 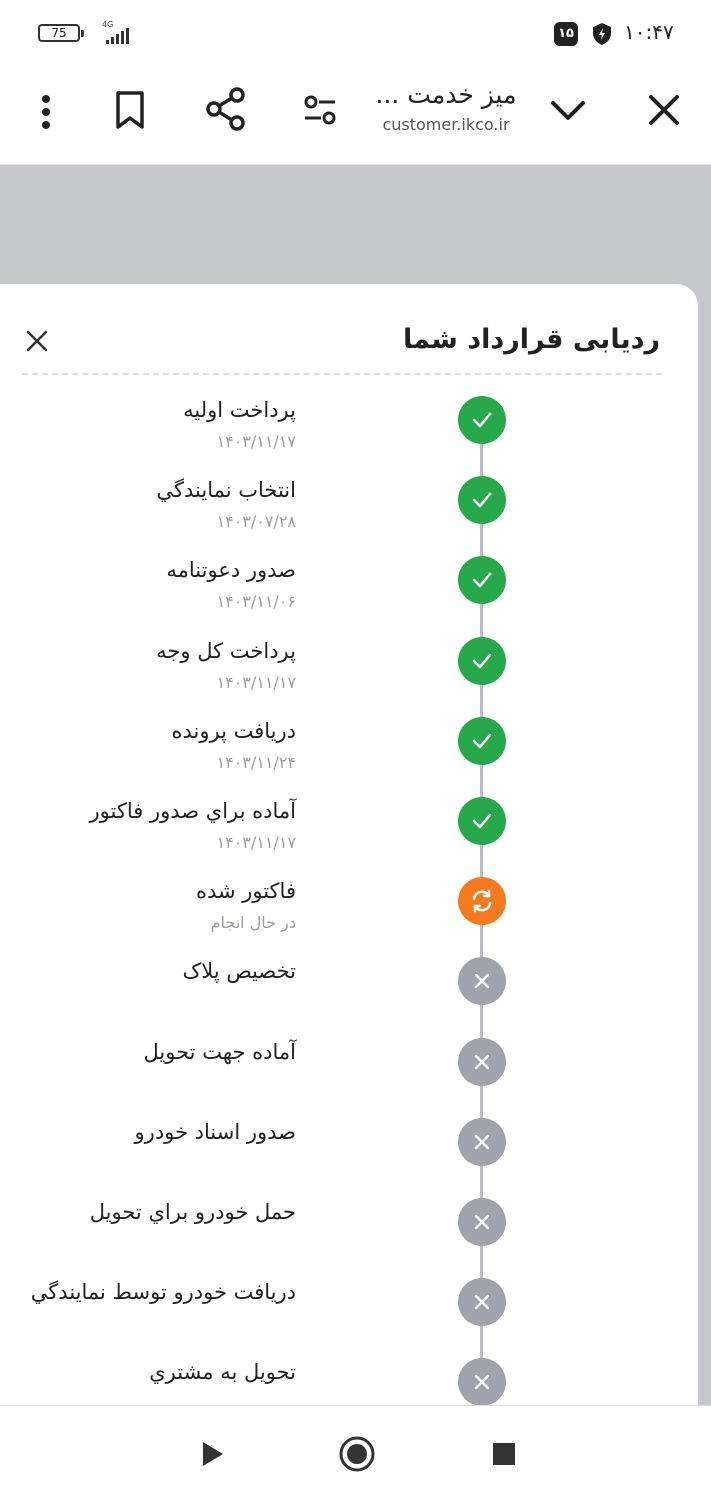 I want to click on sim-badge: ۱۵, so click(x=566, y=33).